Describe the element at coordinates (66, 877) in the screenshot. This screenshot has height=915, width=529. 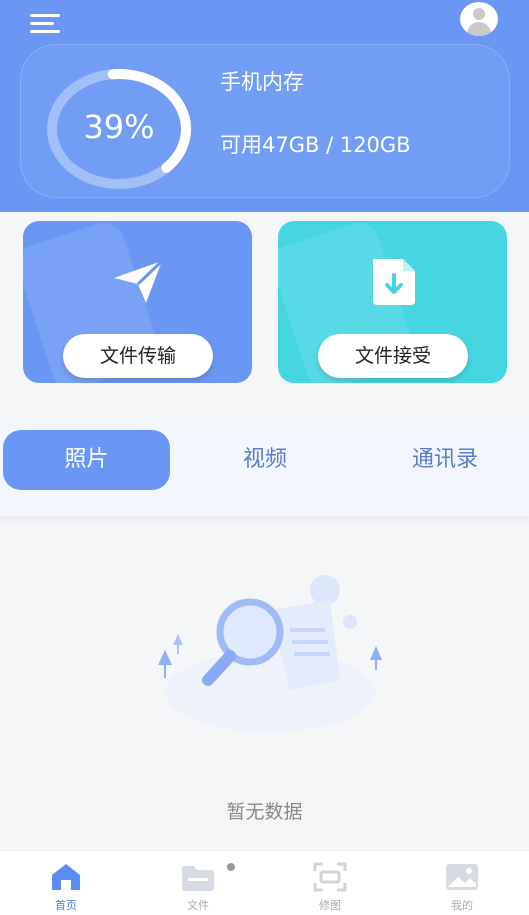
I see `home-icon` at that location.